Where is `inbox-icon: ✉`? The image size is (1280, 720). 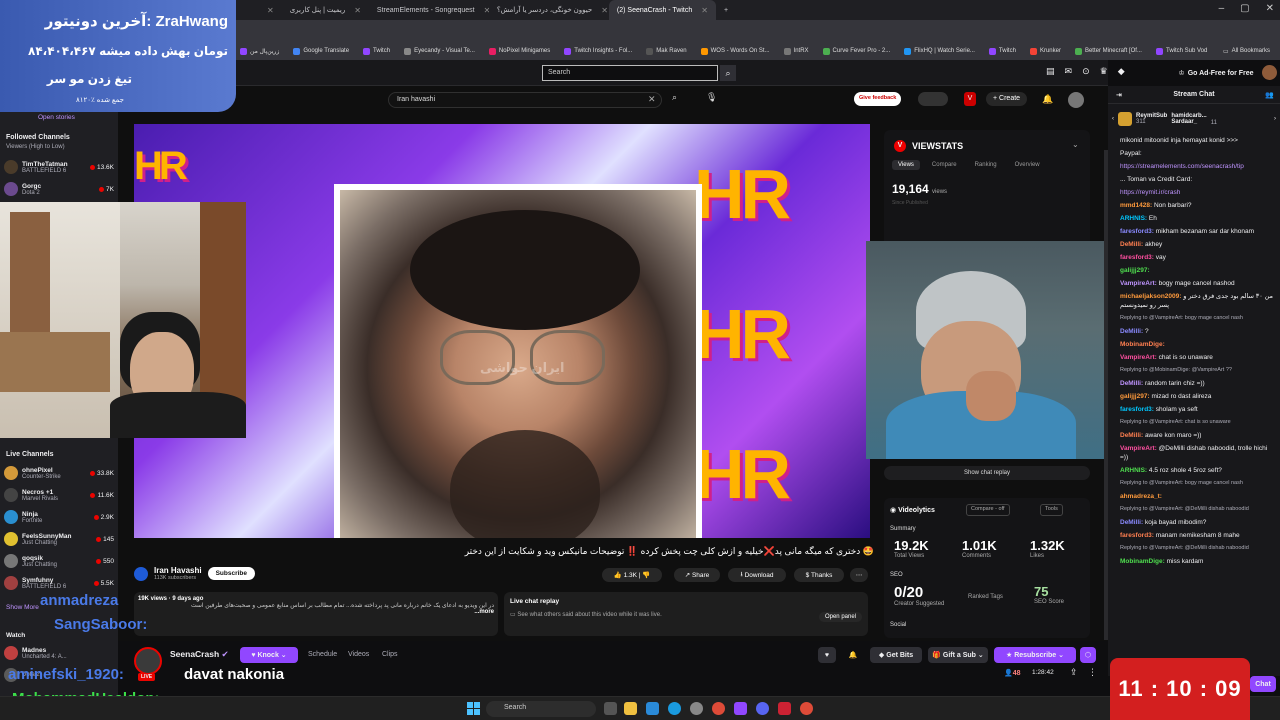
inbox-icon: ✉ is located at coordinates (1069, 71).